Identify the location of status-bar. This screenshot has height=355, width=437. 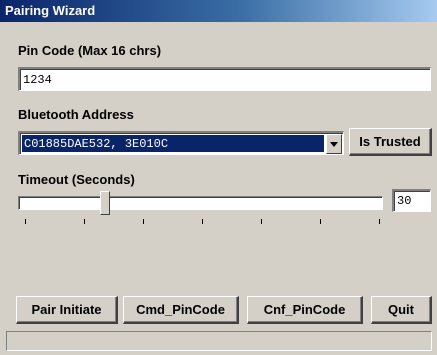
(219, 341).